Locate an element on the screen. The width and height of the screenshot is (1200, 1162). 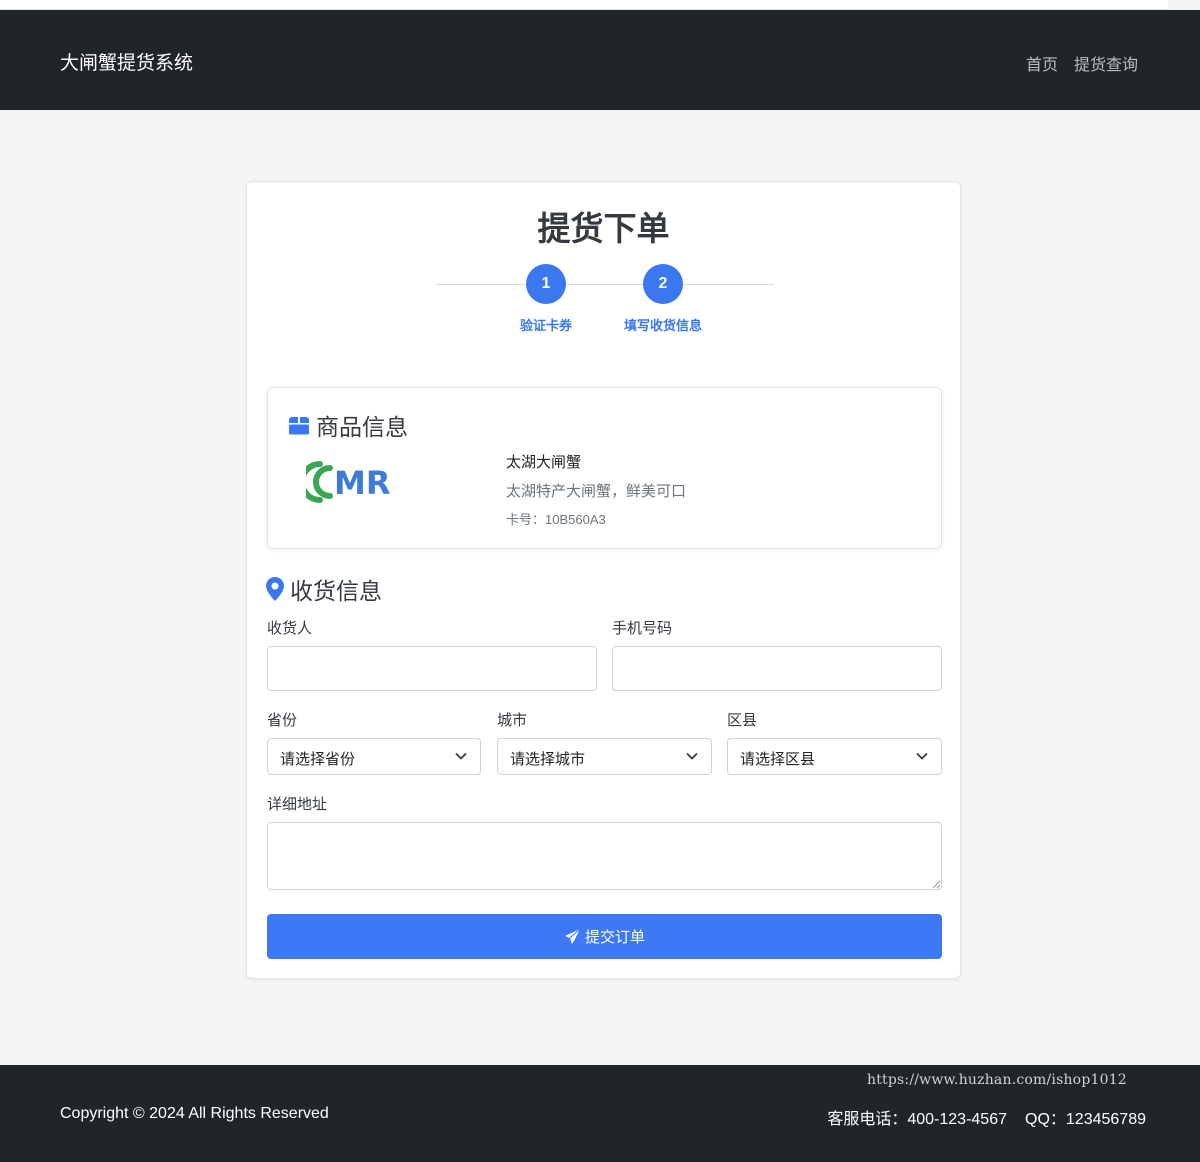
qq-number: QQ：123456789 is located at coordinates (1085, 1119).